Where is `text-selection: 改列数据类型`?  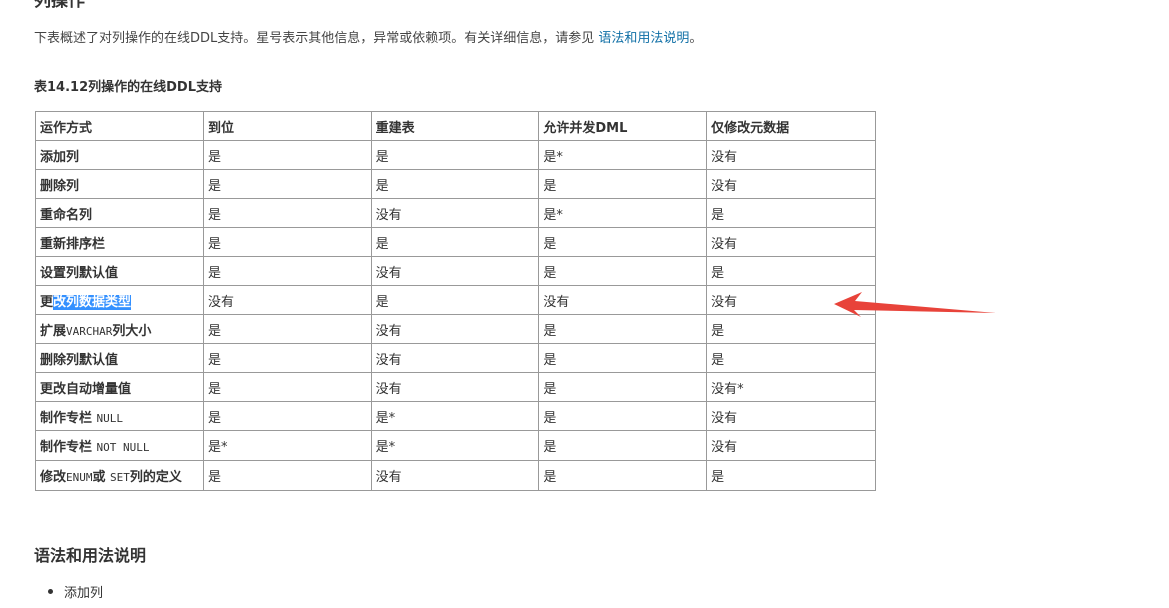
text-selection: 改列数据类型 is located at coordinates (92, 302).